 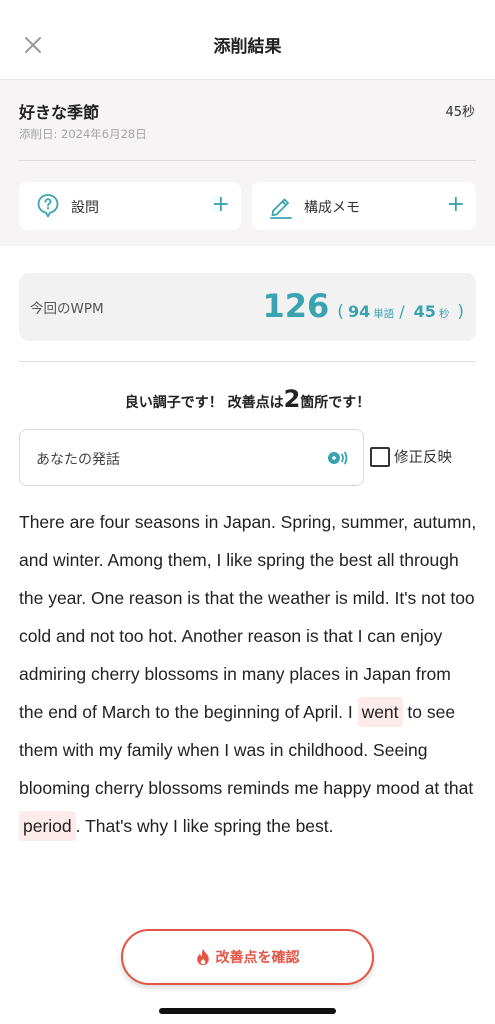 I want to click on word-unit: 単語, so click(x=384, y=314).